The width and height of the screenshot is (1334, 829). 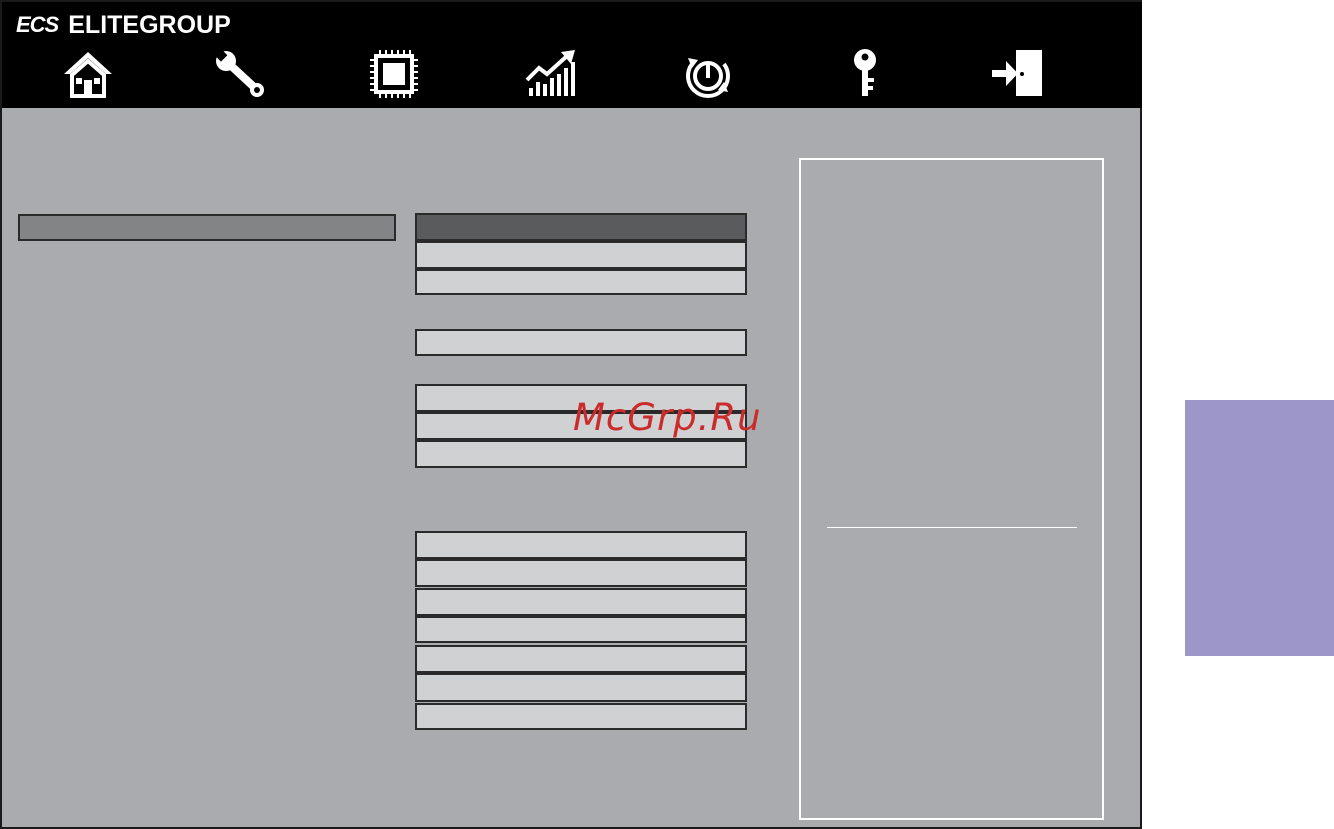 I want to click on performance-chart-icon, so click(x=551, y=74).